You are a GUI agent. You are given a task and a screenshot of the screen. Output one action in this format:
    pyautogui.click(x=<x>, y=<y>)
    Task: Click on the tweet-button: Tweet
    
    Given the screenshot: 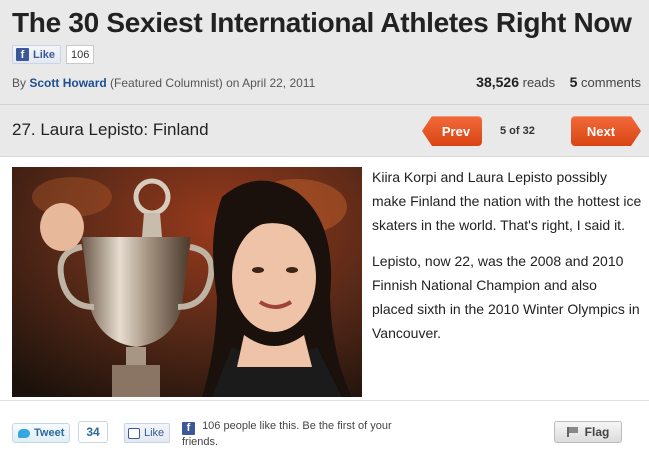 What is the action you would take?
    pyautogui.click(x=41, y=433)
    